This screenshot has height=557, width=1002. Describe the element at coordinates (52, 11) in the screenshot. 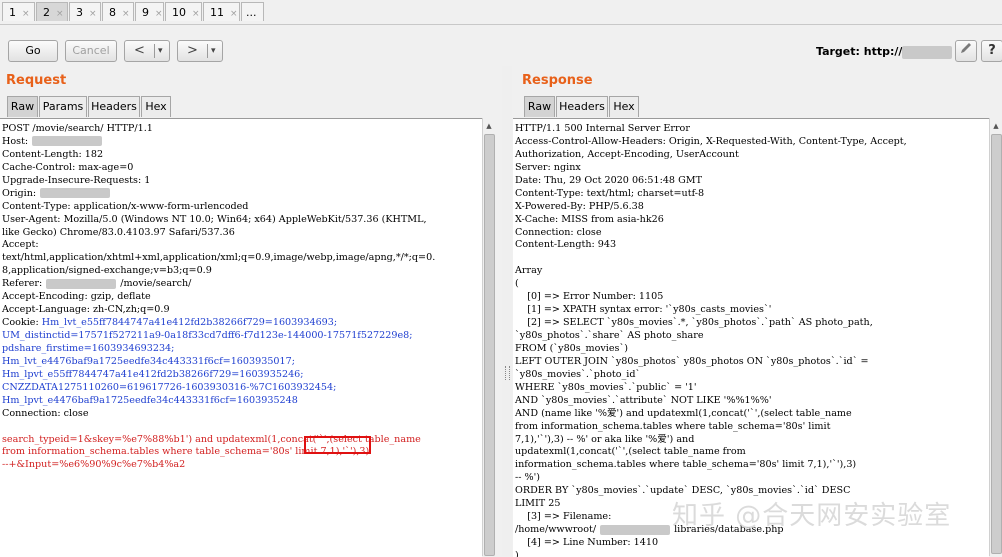

I see `tab-2: 2 ×` at that location.